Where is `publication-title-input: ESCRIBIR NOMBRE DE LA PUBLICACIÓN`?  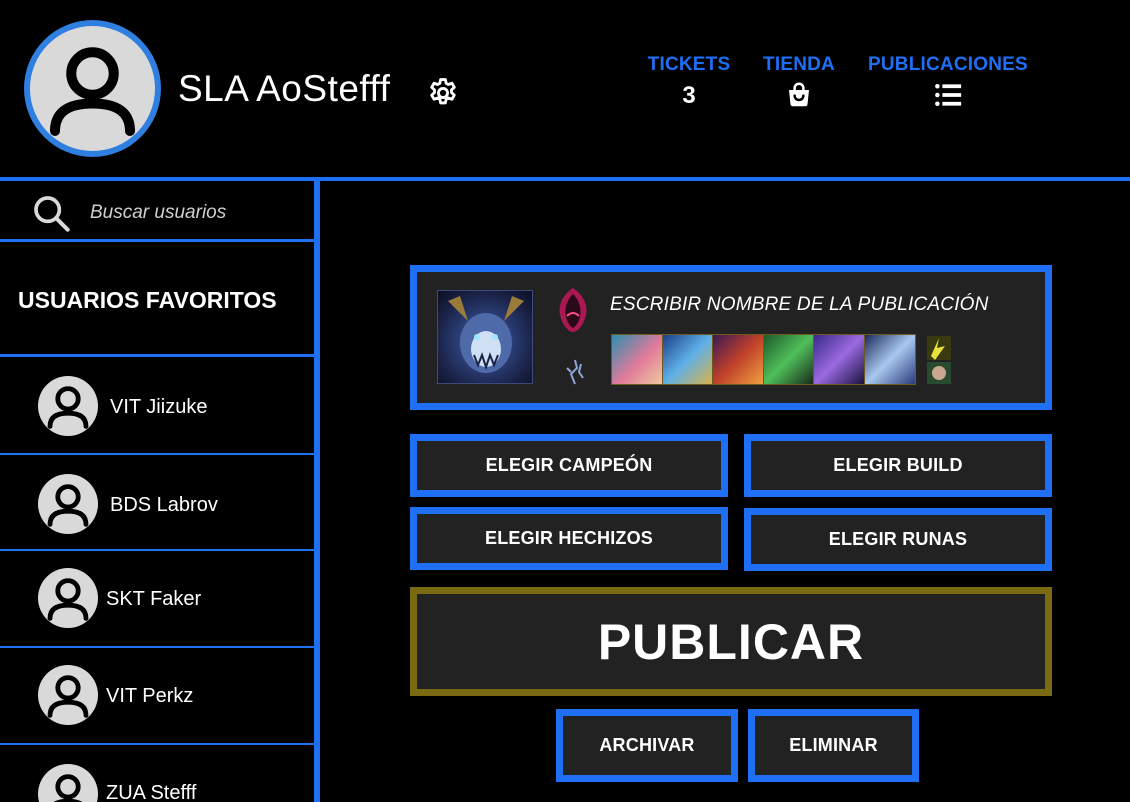
publication-title-input: ESCRIBIR NOMBRE DE LA PUBLICACIÓN is located at coordinates (799, 305).